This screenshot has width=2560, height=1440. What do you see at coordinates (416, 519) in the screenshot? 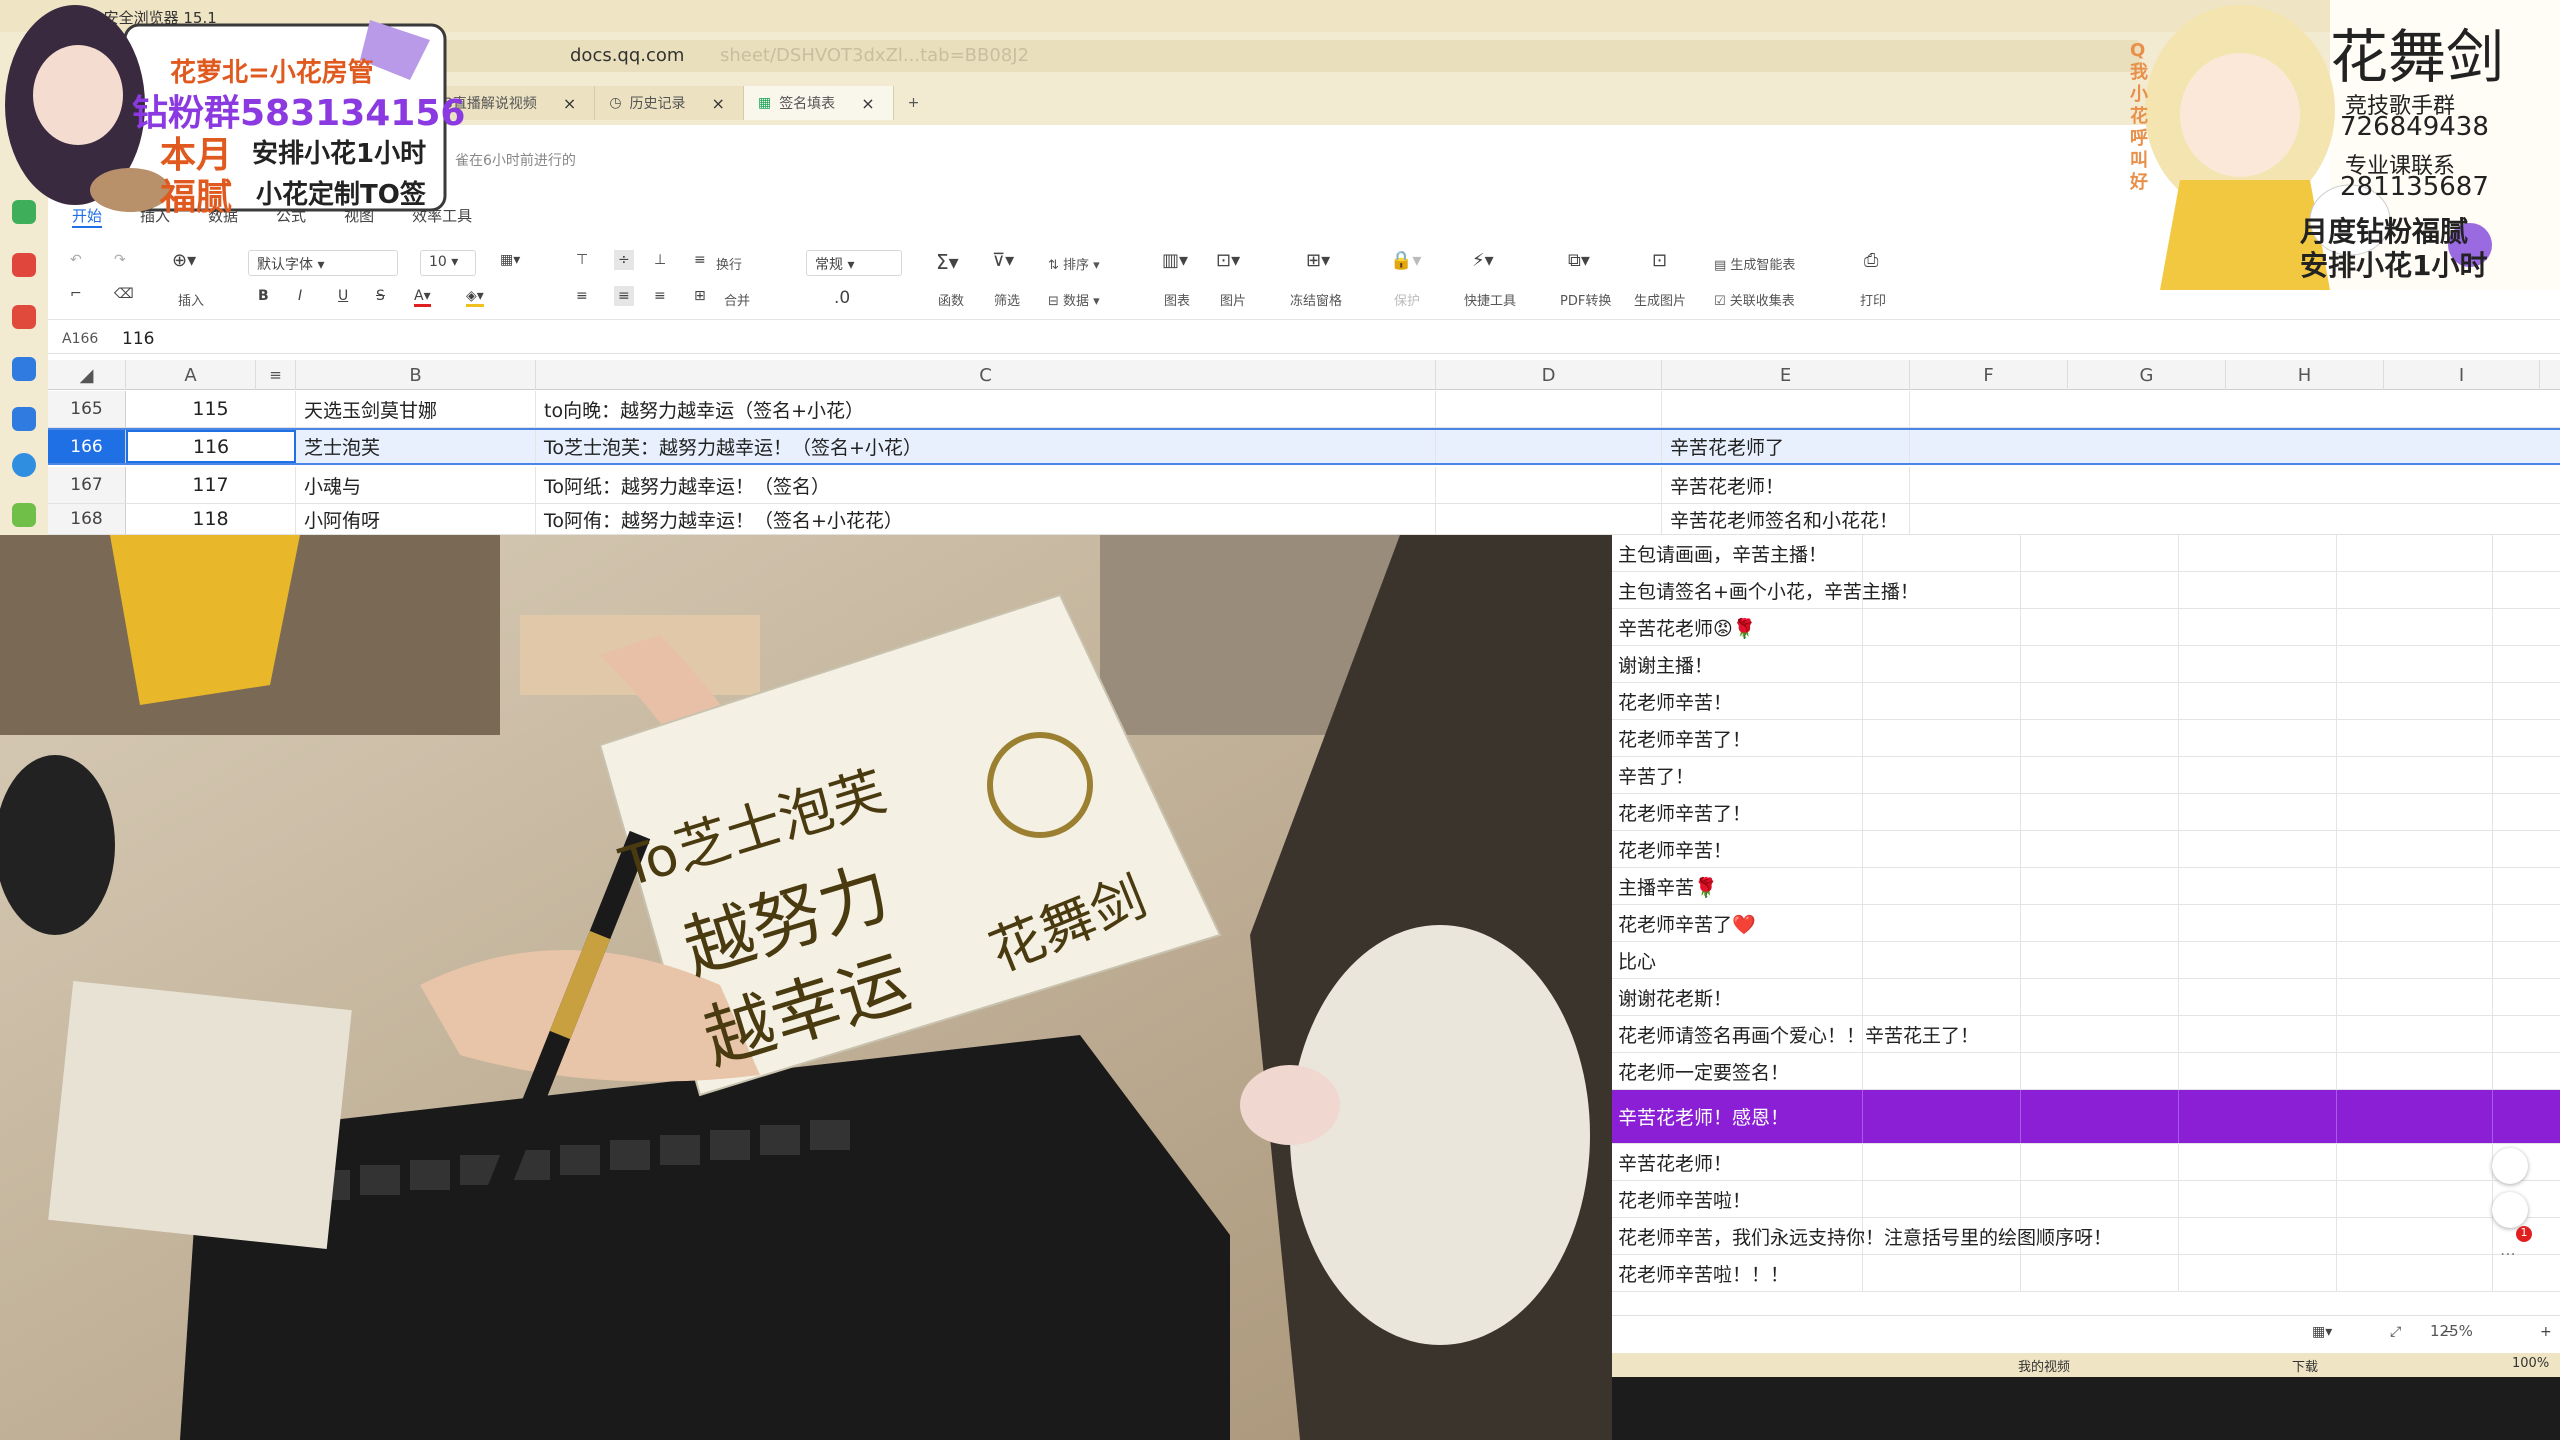
I see `cell-b: 小阿侑呀` at bounding box center [416, 519].